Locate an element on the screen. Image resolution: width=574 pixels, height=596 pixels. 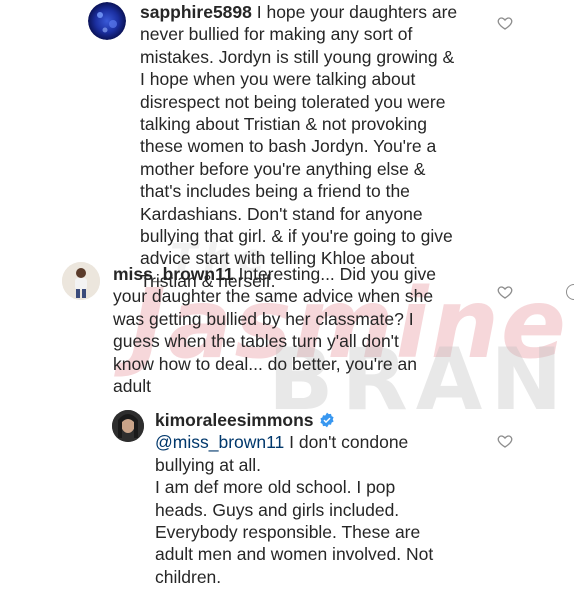
comment-line: adult is located at coordinates (132, 386).